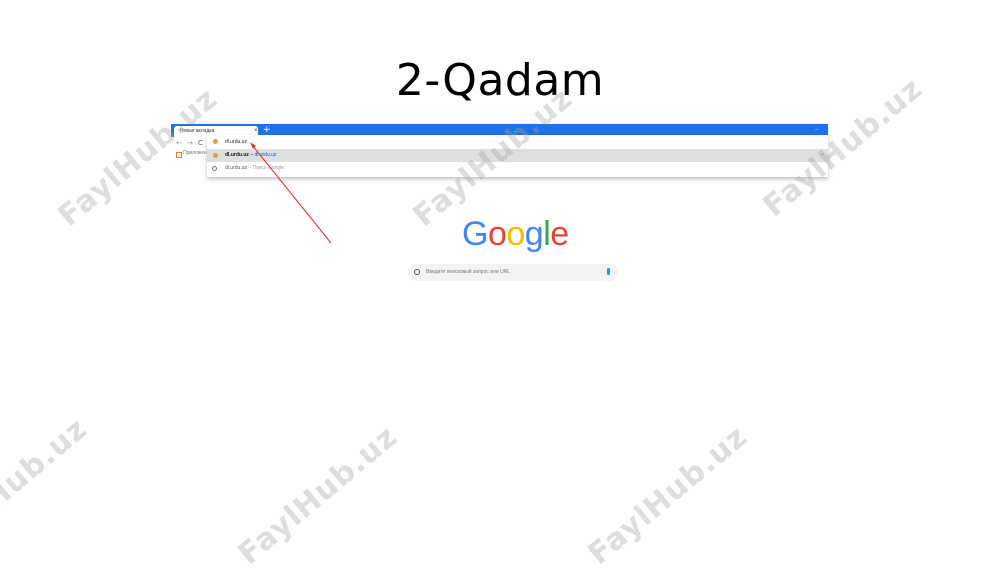 This screenshot has height=572, width=1000. I want to click on annotation-arrow, so click(291, 193).